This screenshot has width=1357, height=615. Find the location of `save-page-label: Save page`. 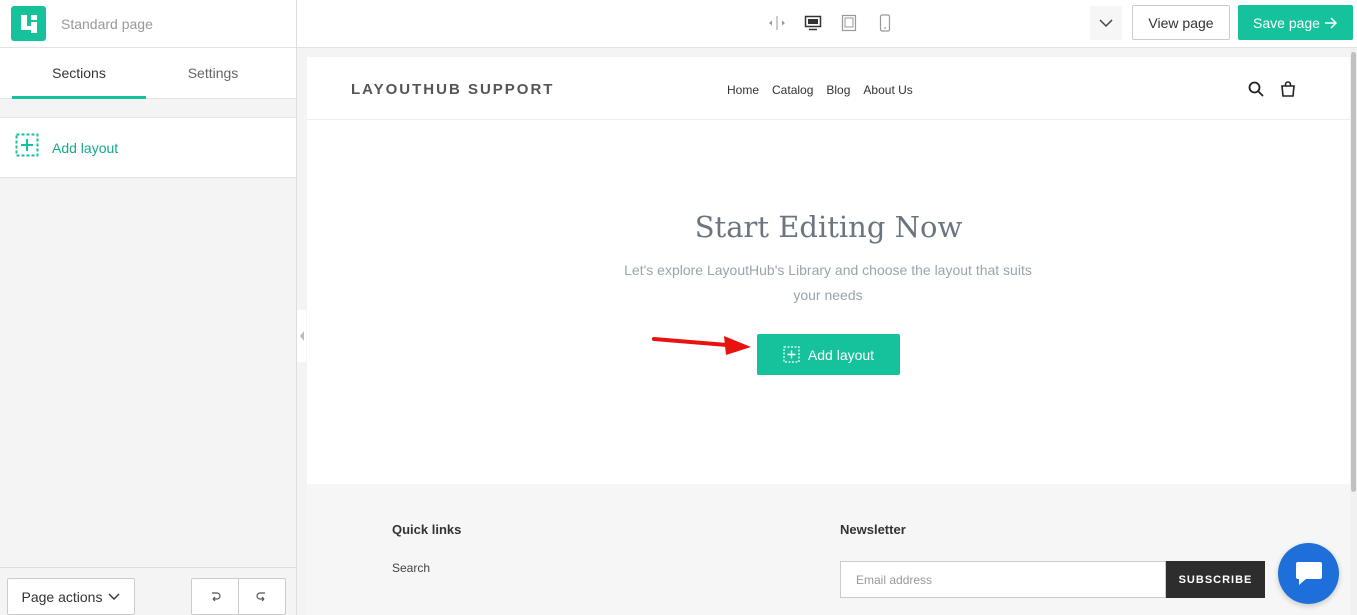

save-page-label: Save page is located at coordinates (1286, 22).